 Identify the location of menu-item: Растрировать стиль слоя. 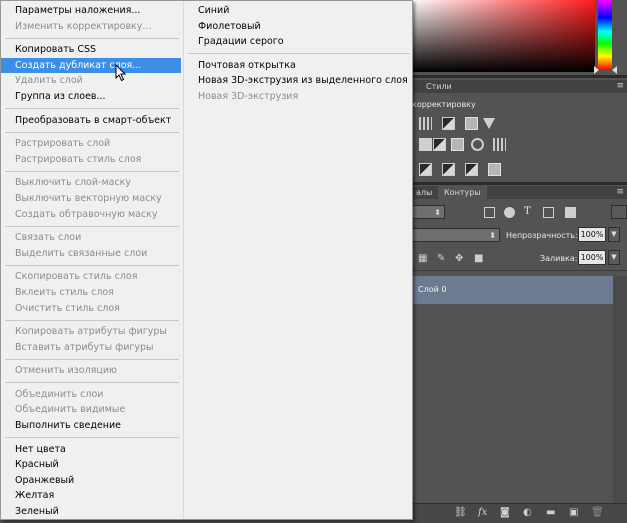
(78, 159).